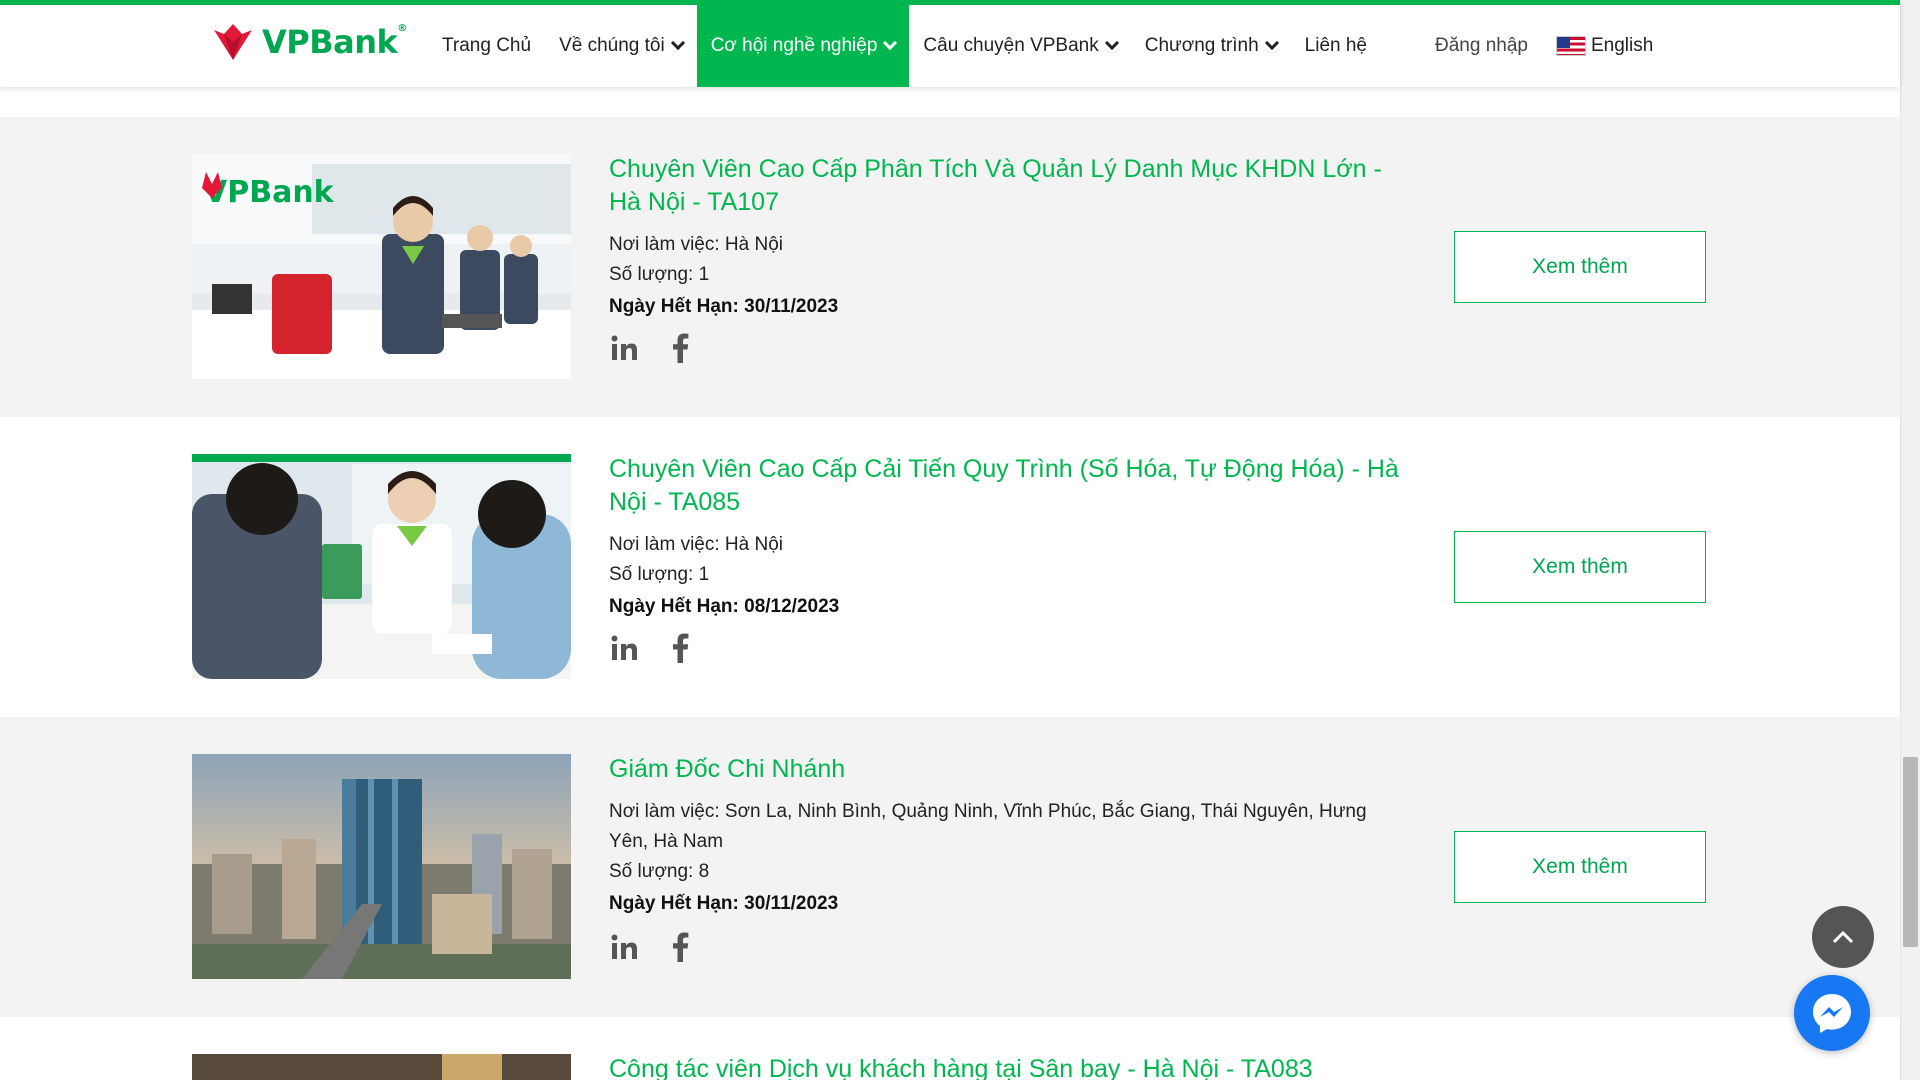  Describe the element at coordinates (1011, 45) in the screenshot. I see `nav-item-label: Câu chuyện VPBank` at that location.